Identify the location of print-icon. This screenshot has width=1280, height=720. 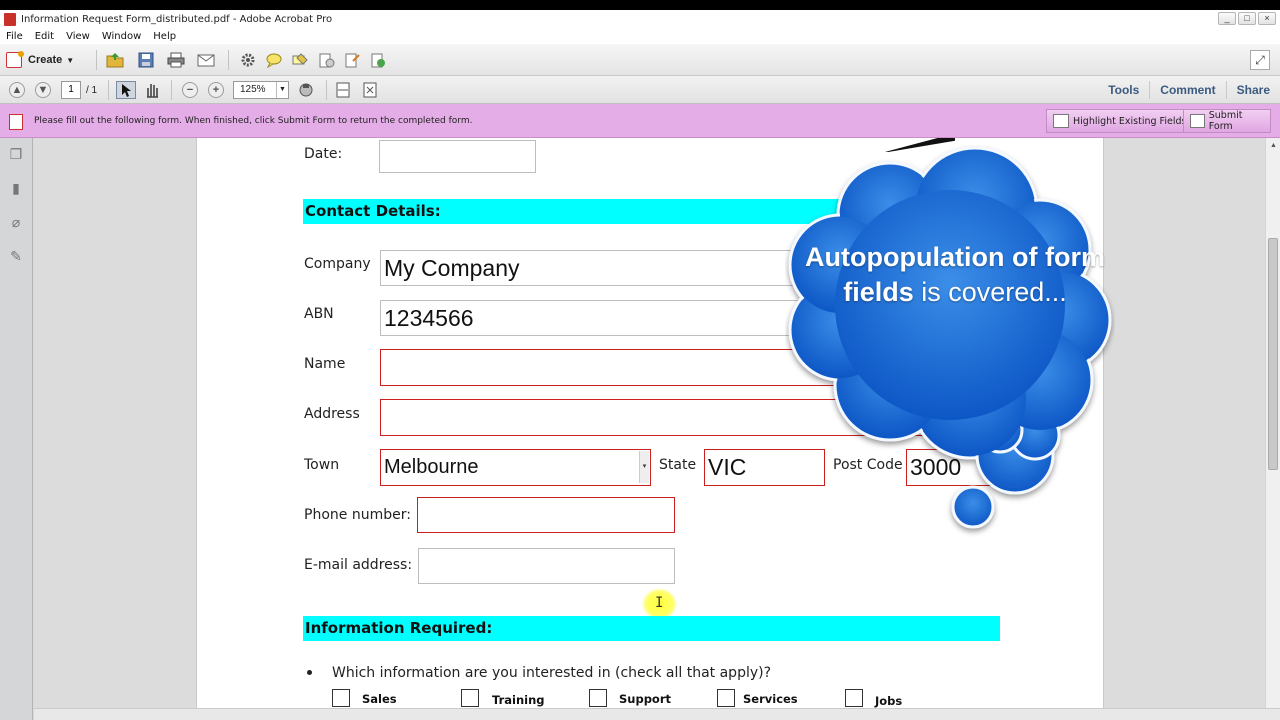
(176, 60).